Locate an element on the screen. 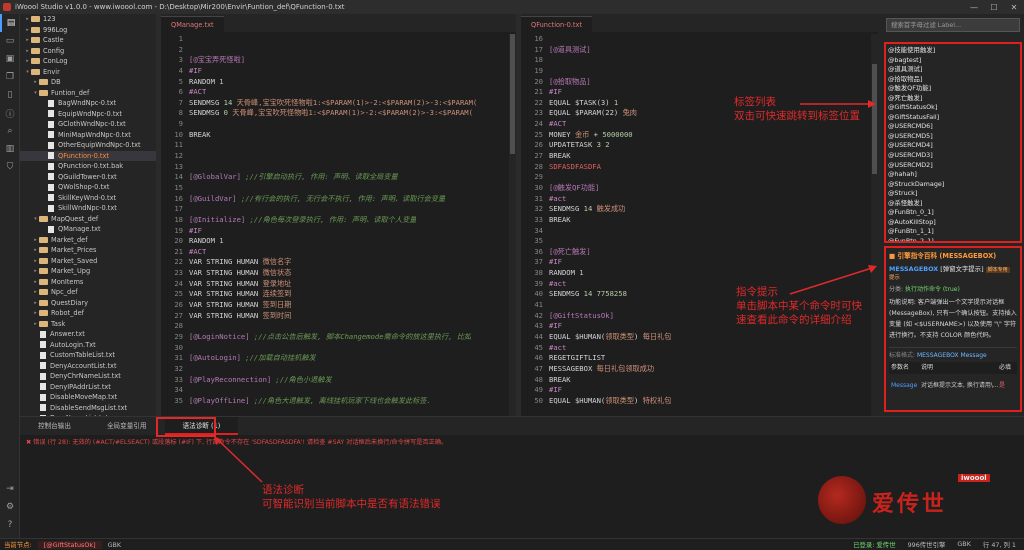 The image size is (1024, 550). code-text: VAR STRING HUMAN 签到时间 is located at coordinates (240, 316).